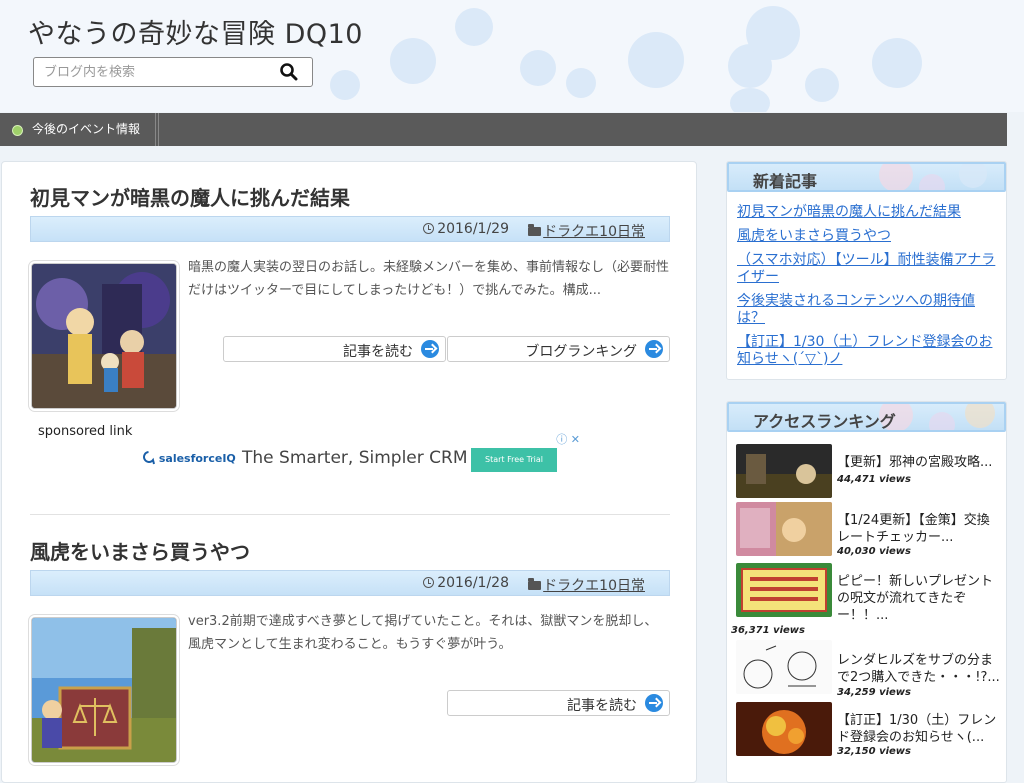 This screenshot has height=783, width=1024. What do you see at coordinates (768, 630) in the screenshot?
I see `ranking-views: 36,371 views` at bounding box center [768, 630].